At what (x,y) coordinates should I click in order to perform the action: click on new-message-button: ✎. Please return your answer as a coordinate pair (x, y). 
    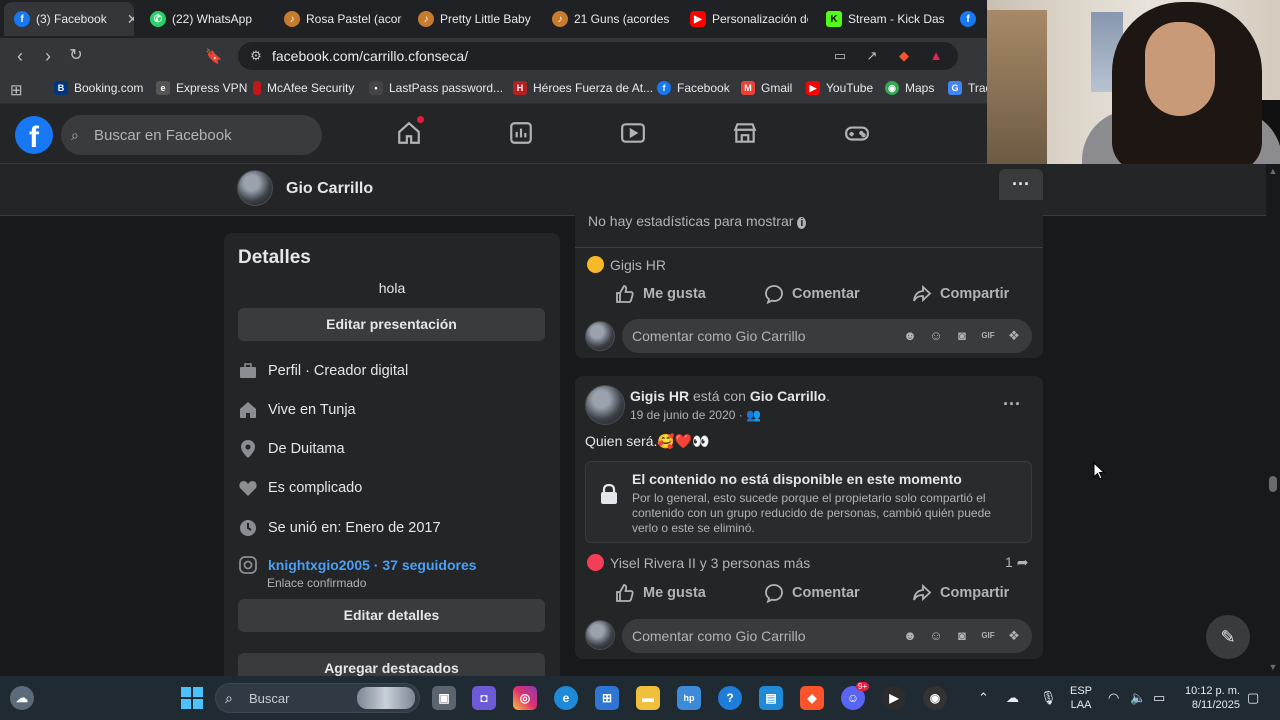
    Looking at the image, I should click on (1228, 637).